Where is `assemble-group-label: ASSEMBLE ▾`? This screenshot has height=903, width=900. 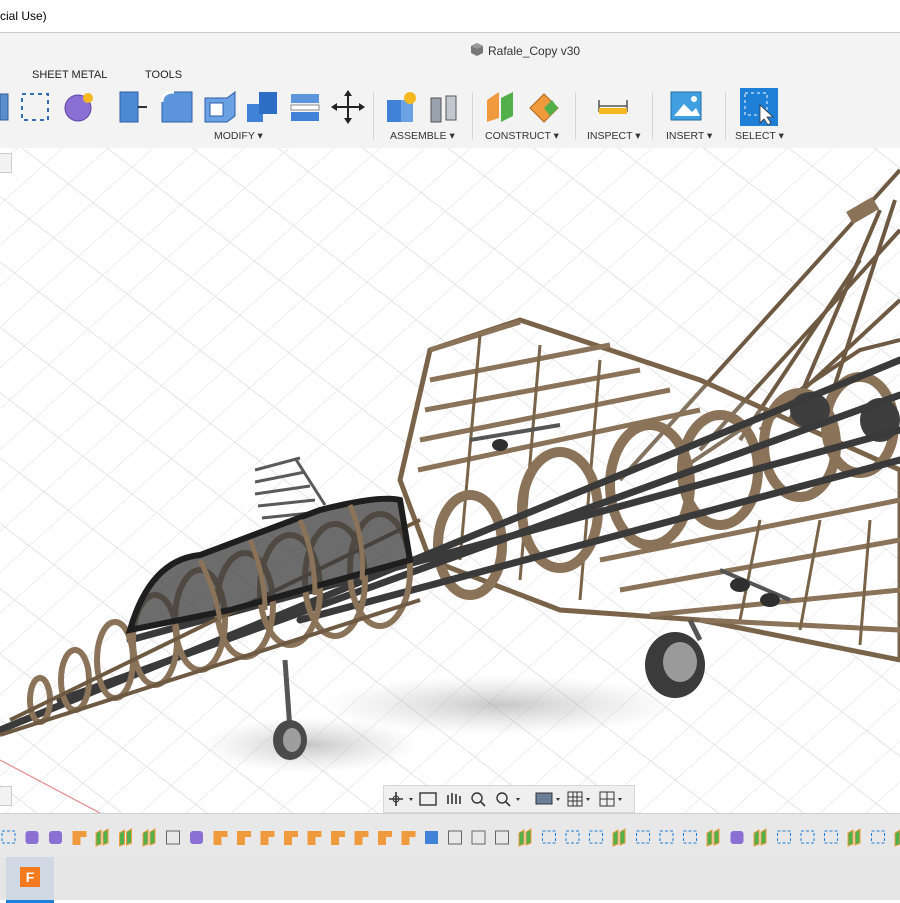 assemble-group-label: ASSEMBLE ▾ is located at coordinates (422, 136).